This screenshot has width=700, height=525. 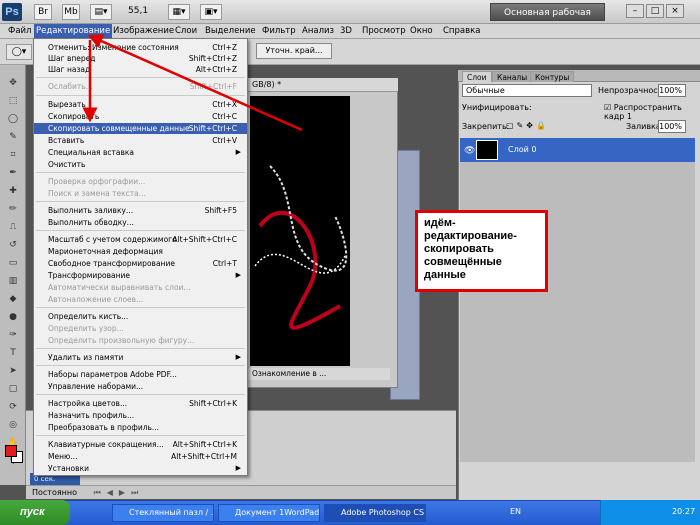 What do you see at coordinates (140, 47) in the screenshot?
I see `menu-item: Отменить: Изменение состояния Ctrl+Z` at bounding box center [140, 47].